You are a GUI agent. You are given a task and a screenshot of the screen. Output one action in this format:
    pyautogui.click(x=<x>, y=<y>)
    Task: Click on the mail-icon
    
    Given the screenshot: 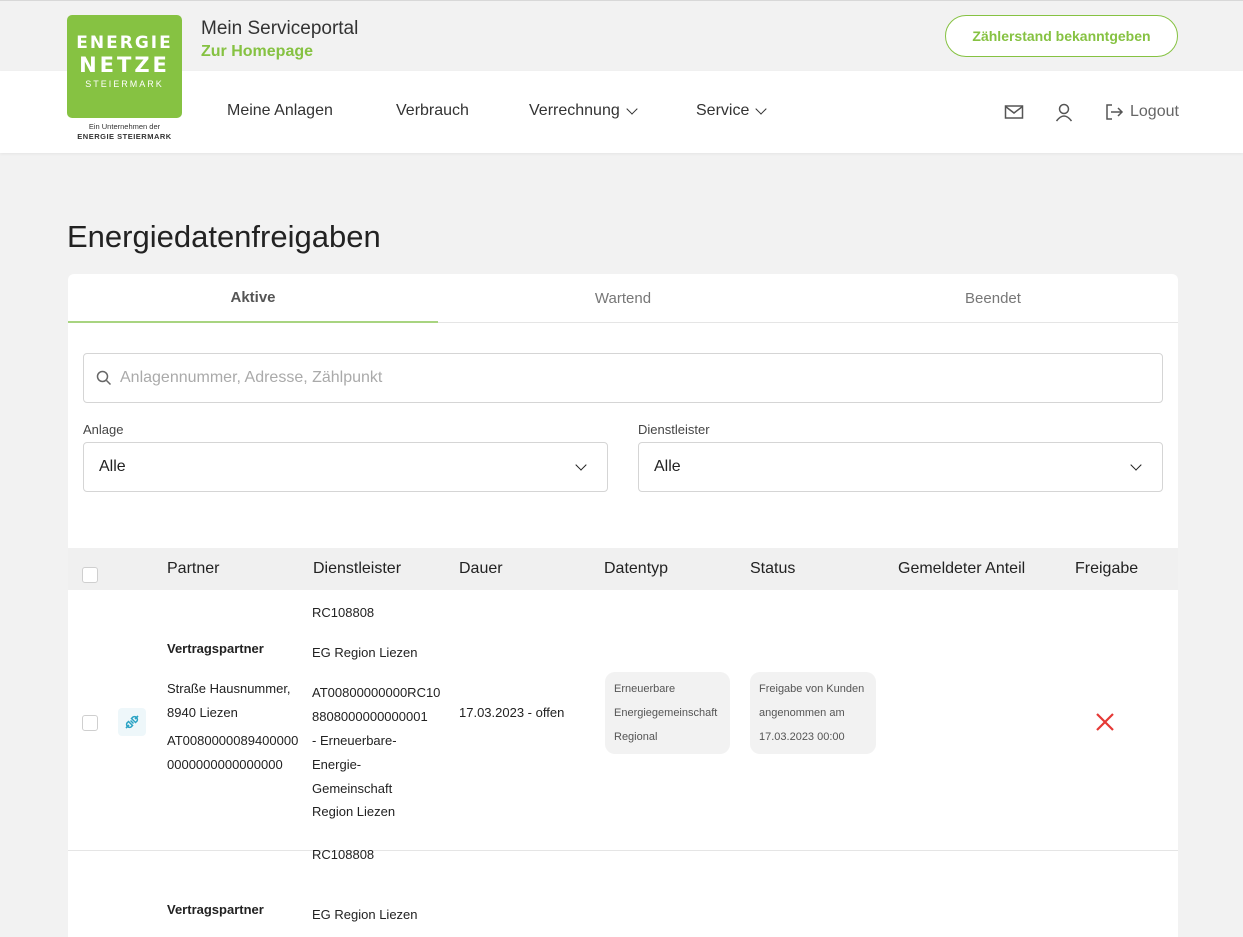 What is the action you would take?
    pyautogui.click(x=1014, y=114)
    